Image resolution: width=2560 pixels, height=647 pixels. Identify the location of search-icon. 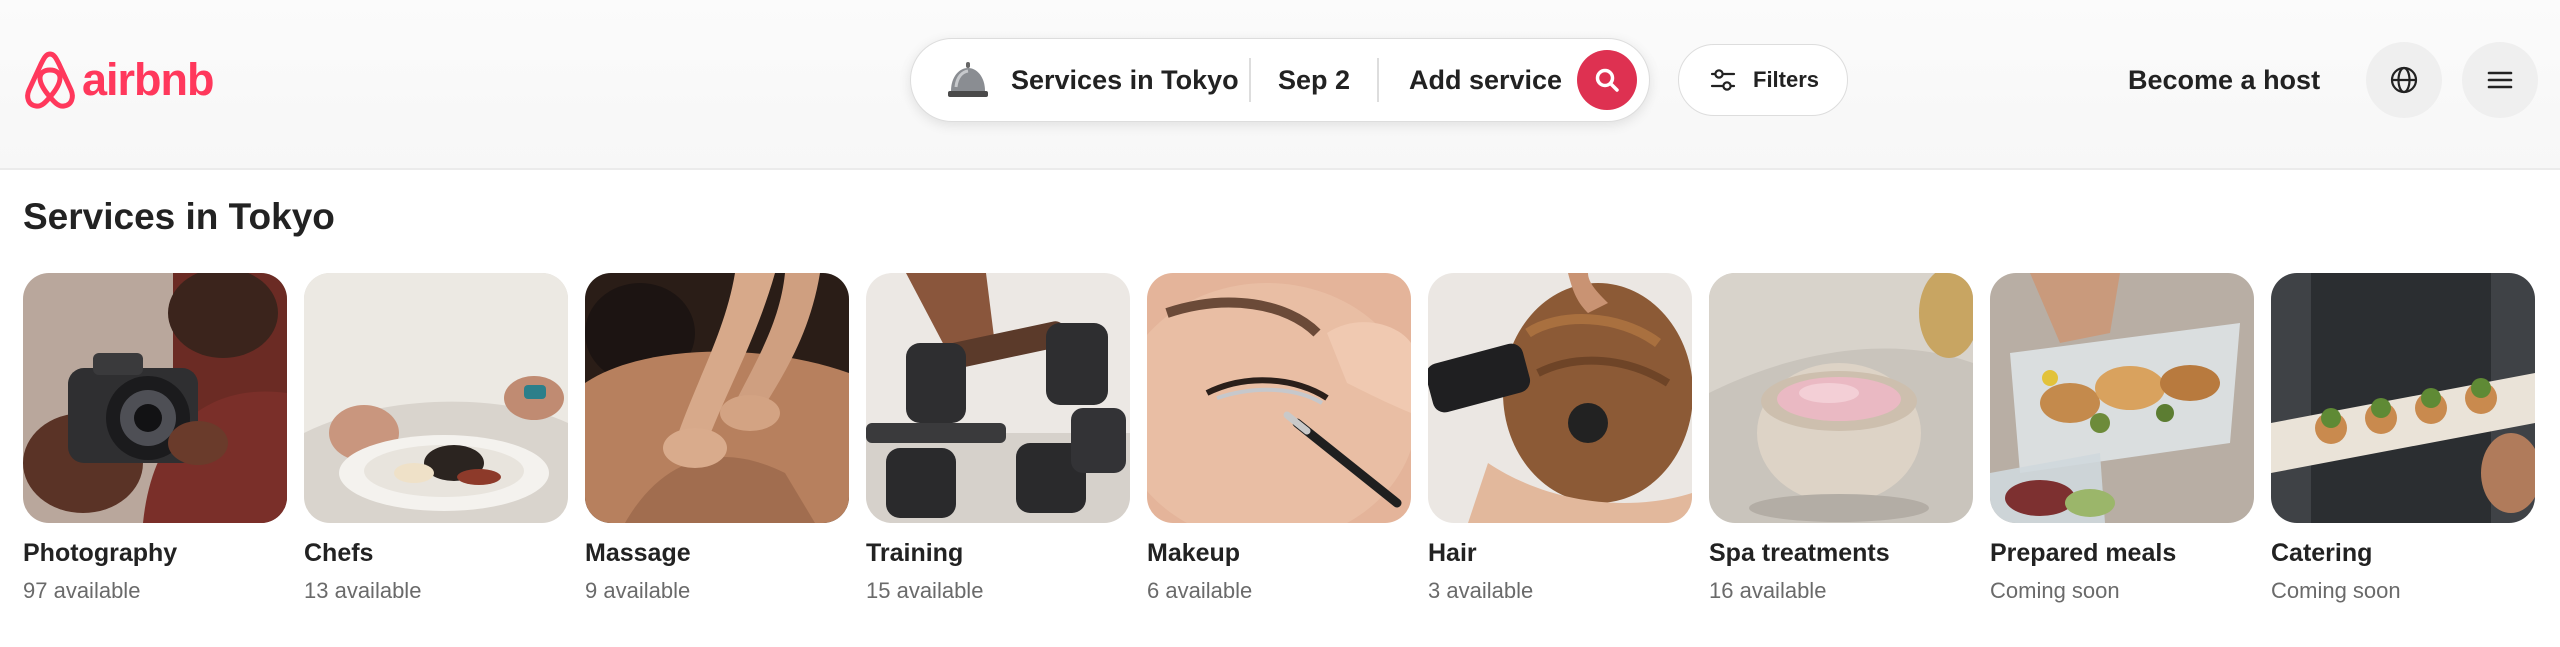
(1607, 80).